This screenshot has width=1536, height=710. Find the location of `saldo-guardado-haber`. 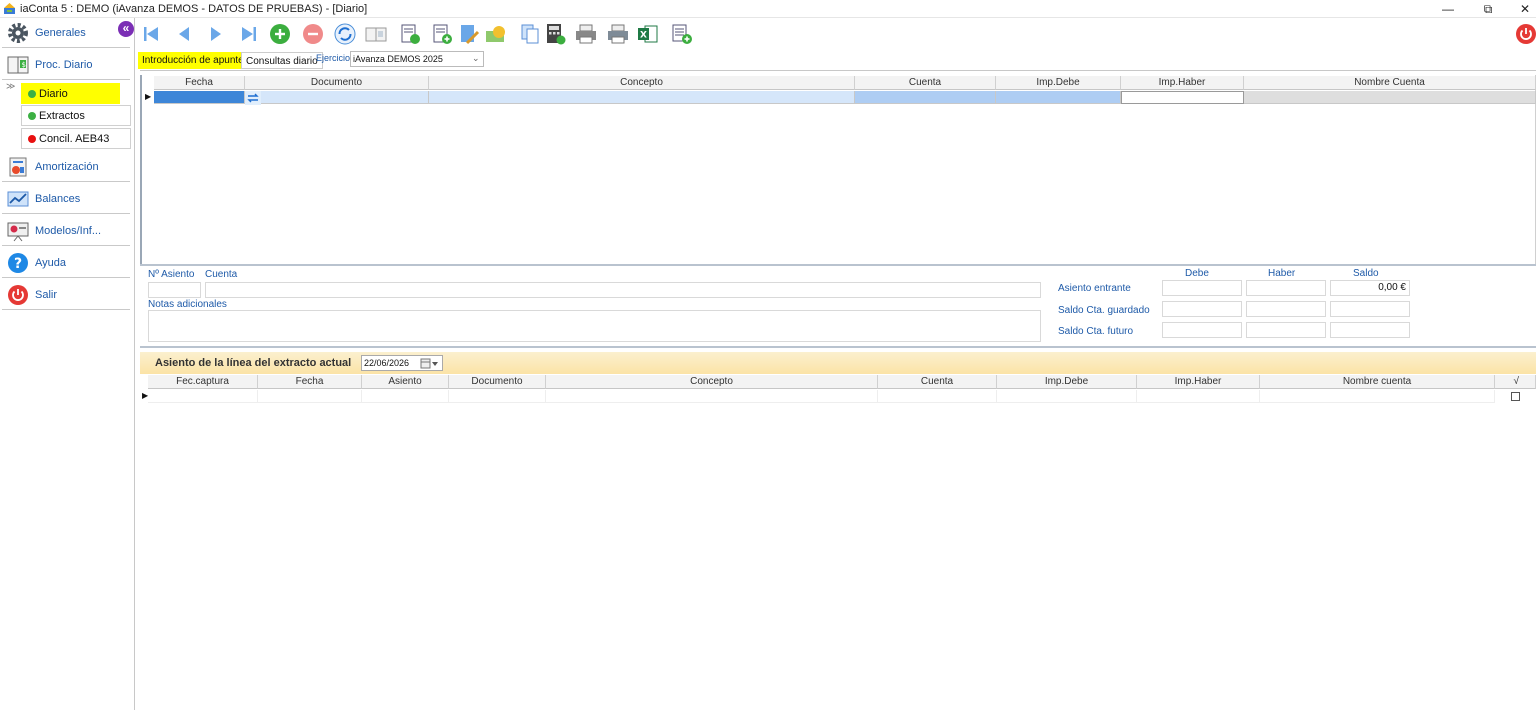

saldo-guardado-haber is located at coordinates (1286, 309).